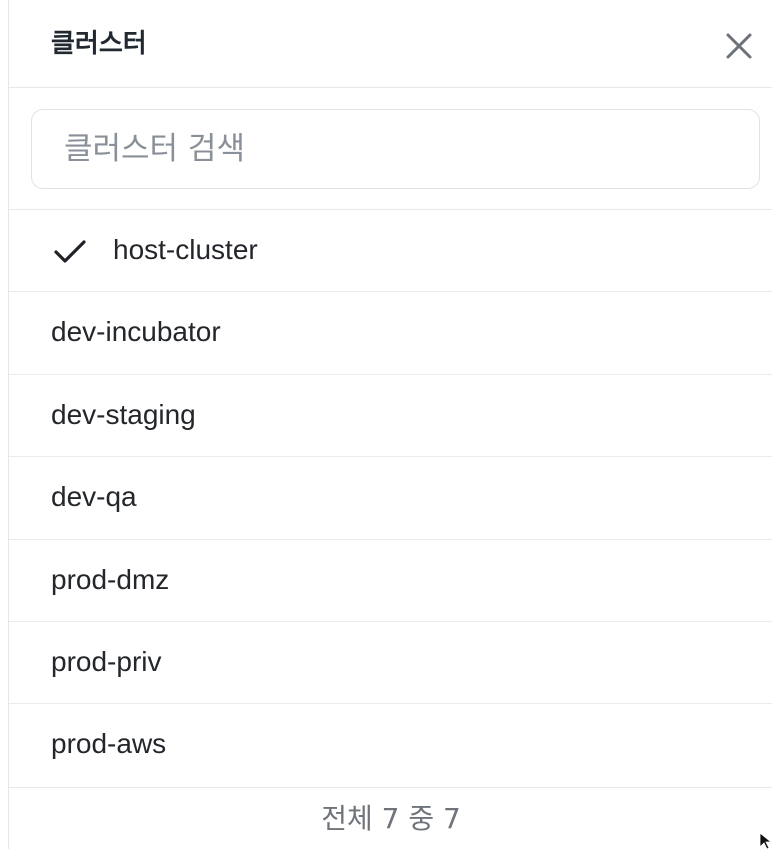 This screenshot has height=850, width=772. I want to click on close-icon, so click(739, 46).